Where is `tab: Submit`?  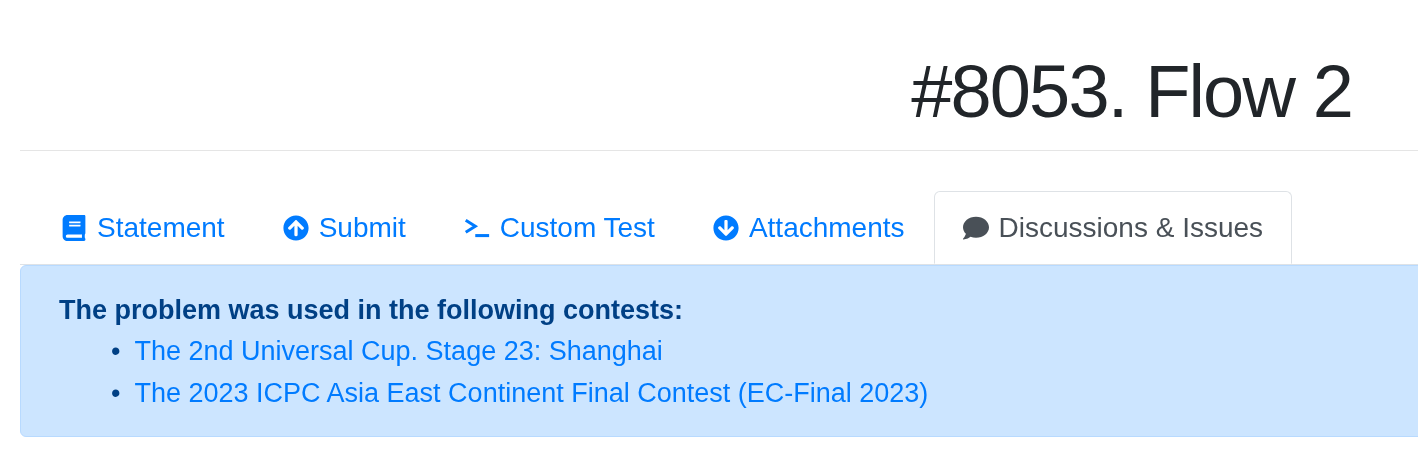 tab: Submit is located at coordinates (344, 227).